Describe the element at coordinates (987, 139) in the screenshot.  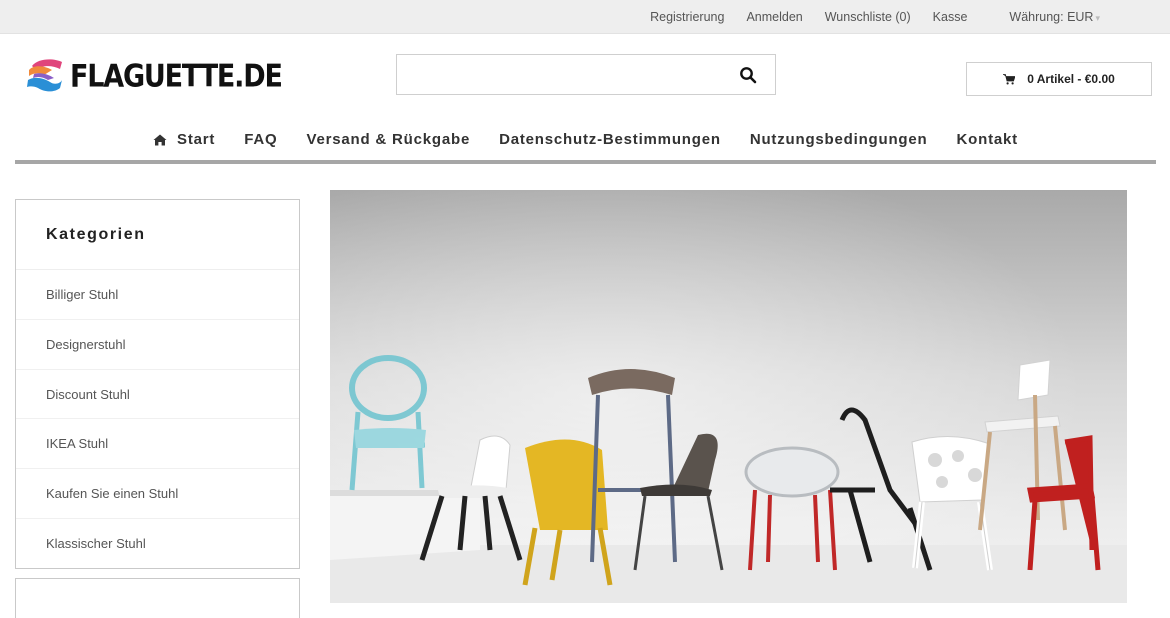
I see `nav-item-contact: Kontakt` at that location.